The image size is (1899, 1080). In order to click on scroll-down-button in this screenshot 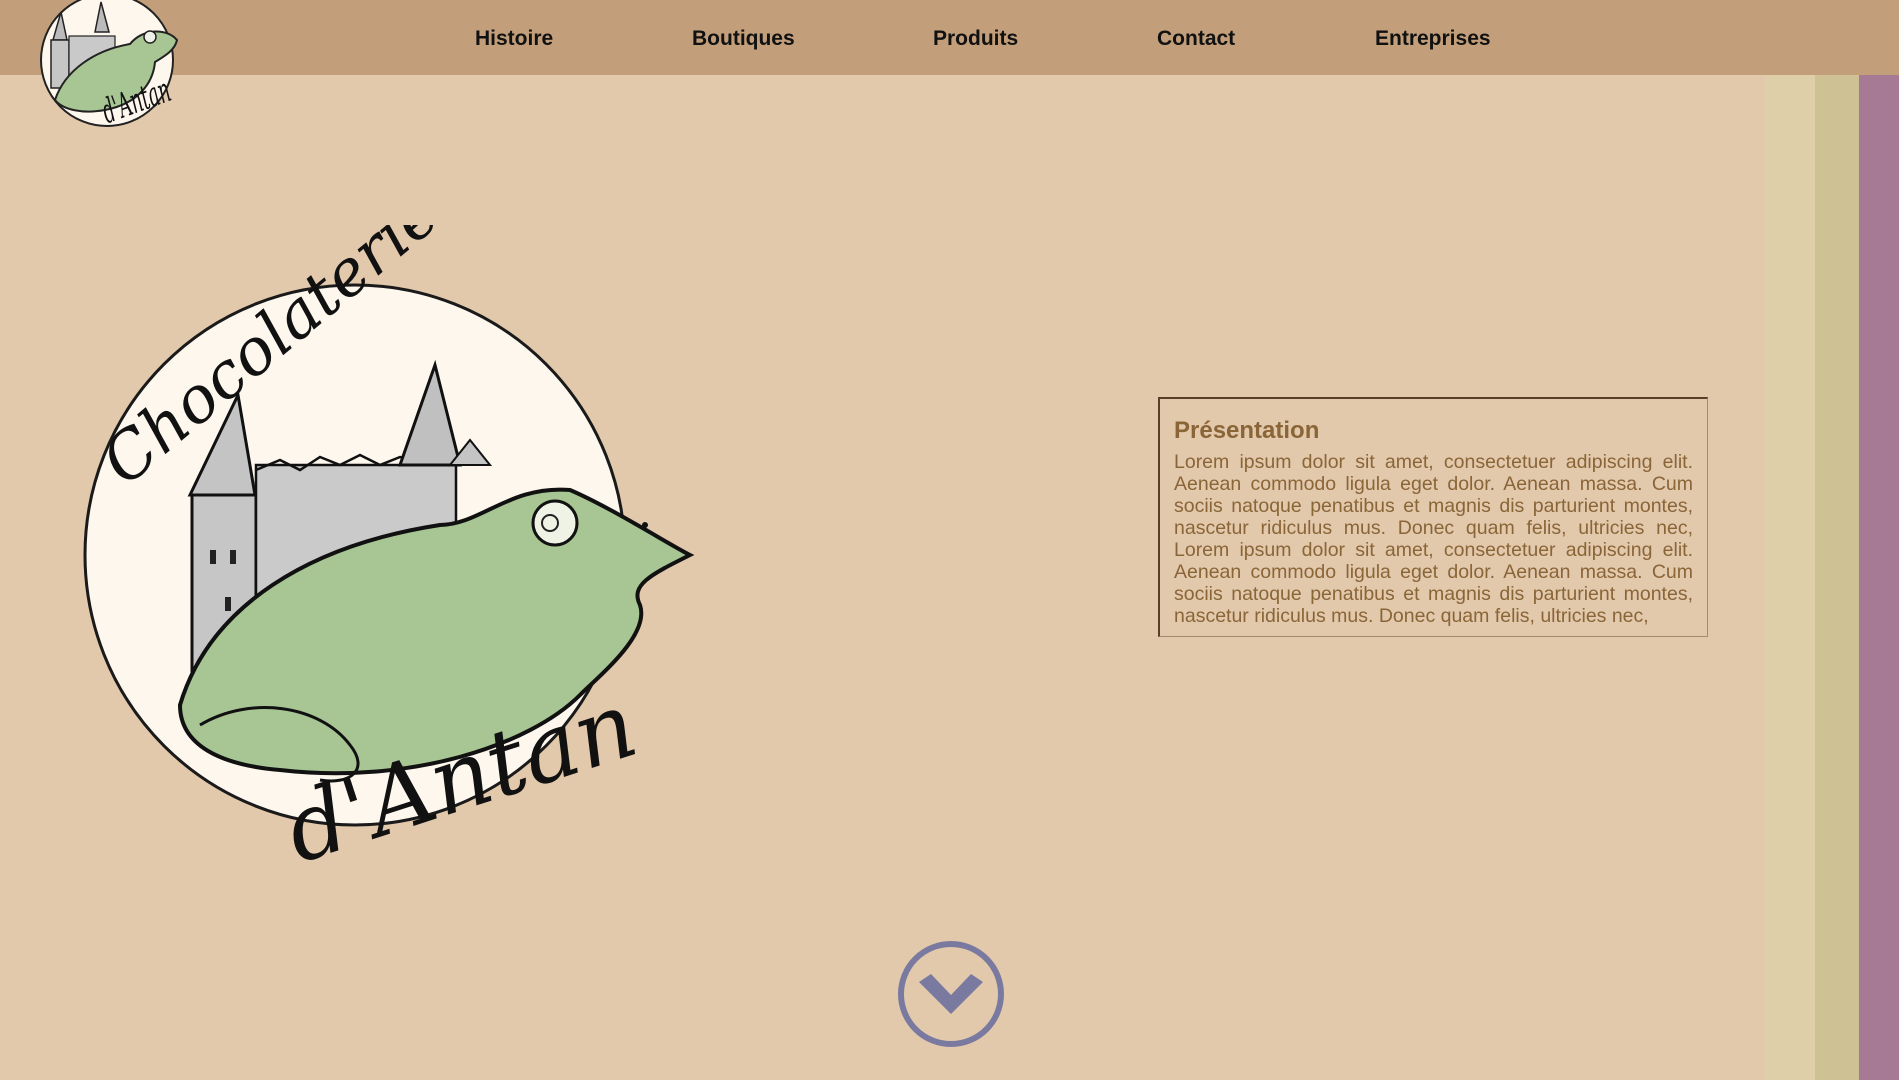, I will do `click(951, 994)`.